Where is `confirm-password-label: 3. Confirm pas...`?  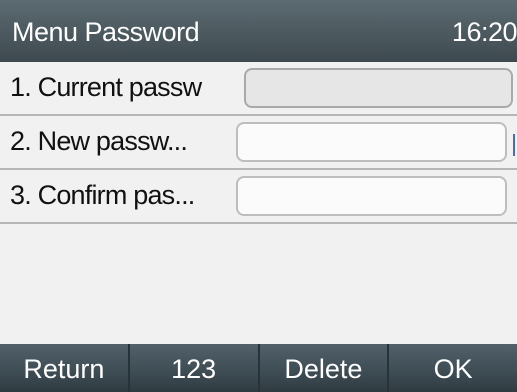
confirm-password-label: 3. Confirm pas... is located at coordinates (102, 195).